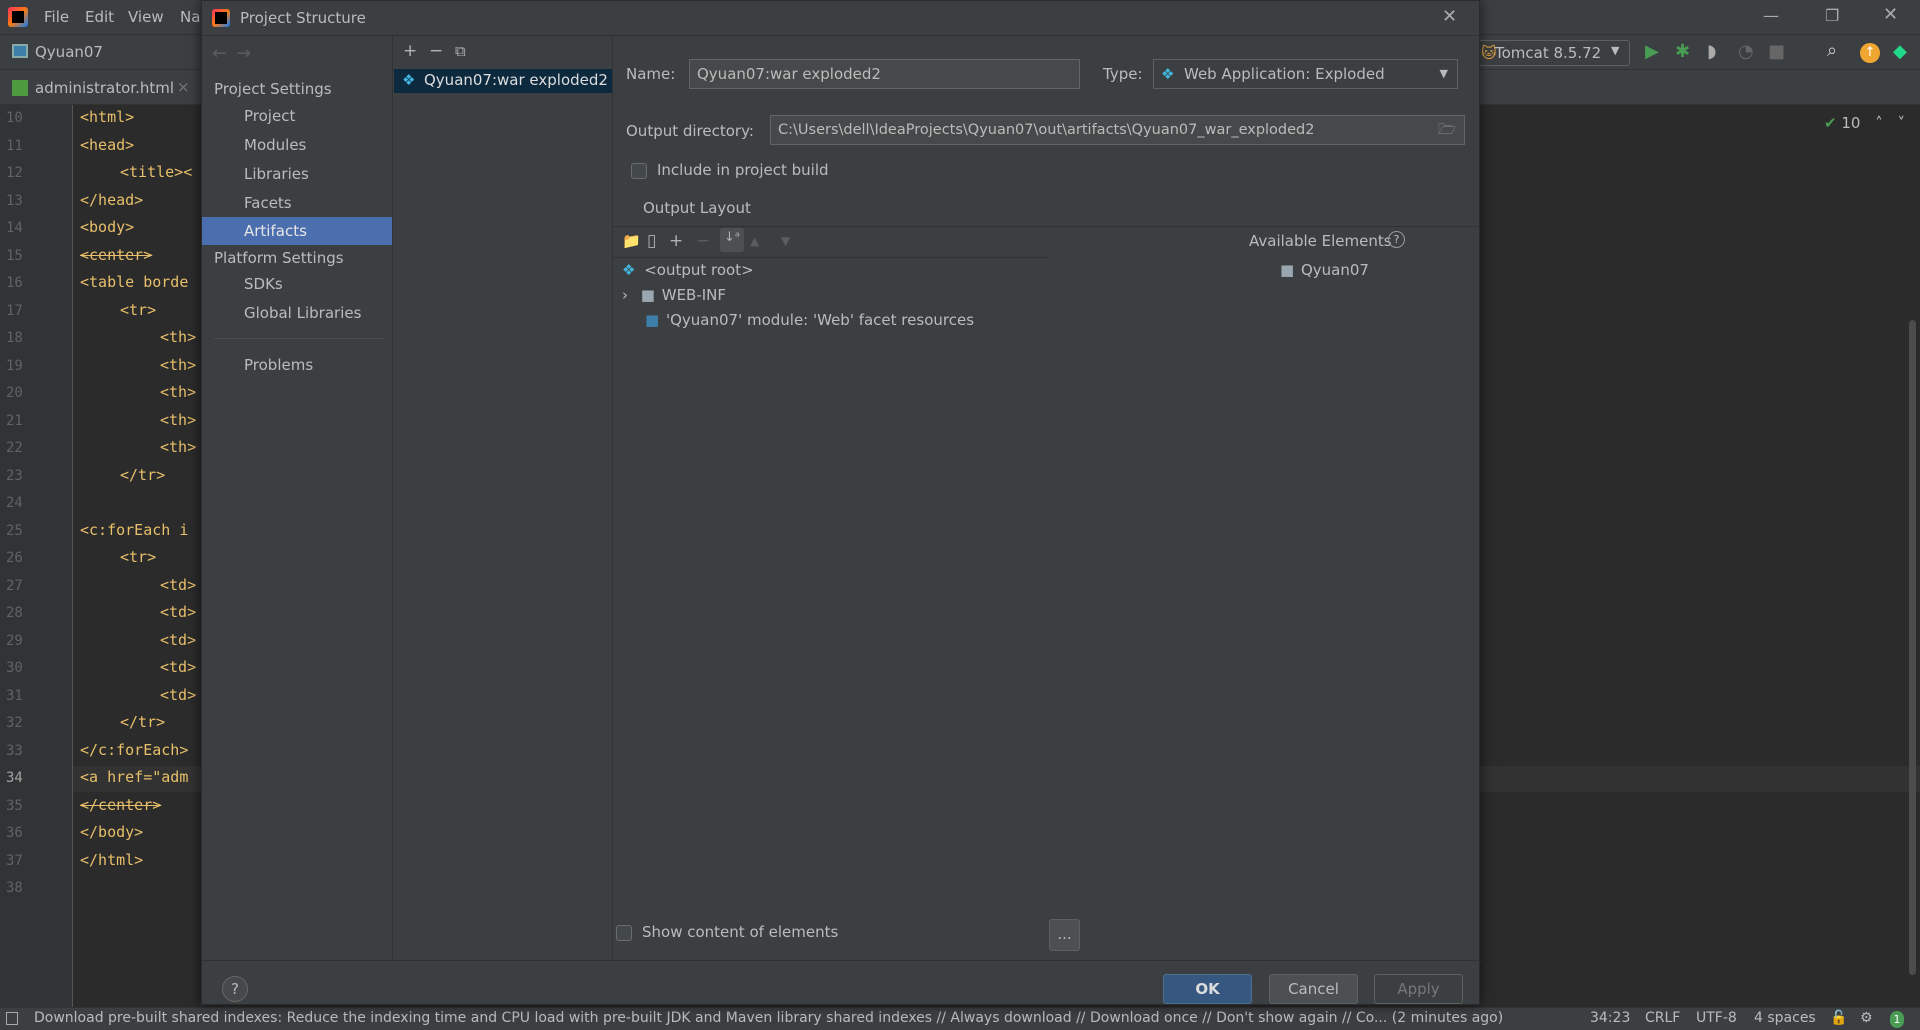  I want to click on code-line: </body>, so click(111, 832).